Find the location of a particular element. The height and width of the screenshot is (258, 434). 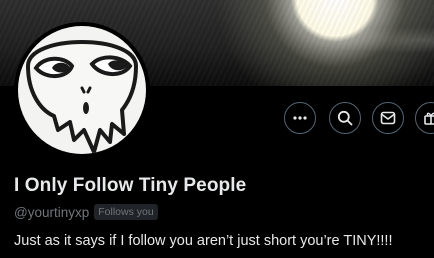

message-button is located at coordinates (388, 118).